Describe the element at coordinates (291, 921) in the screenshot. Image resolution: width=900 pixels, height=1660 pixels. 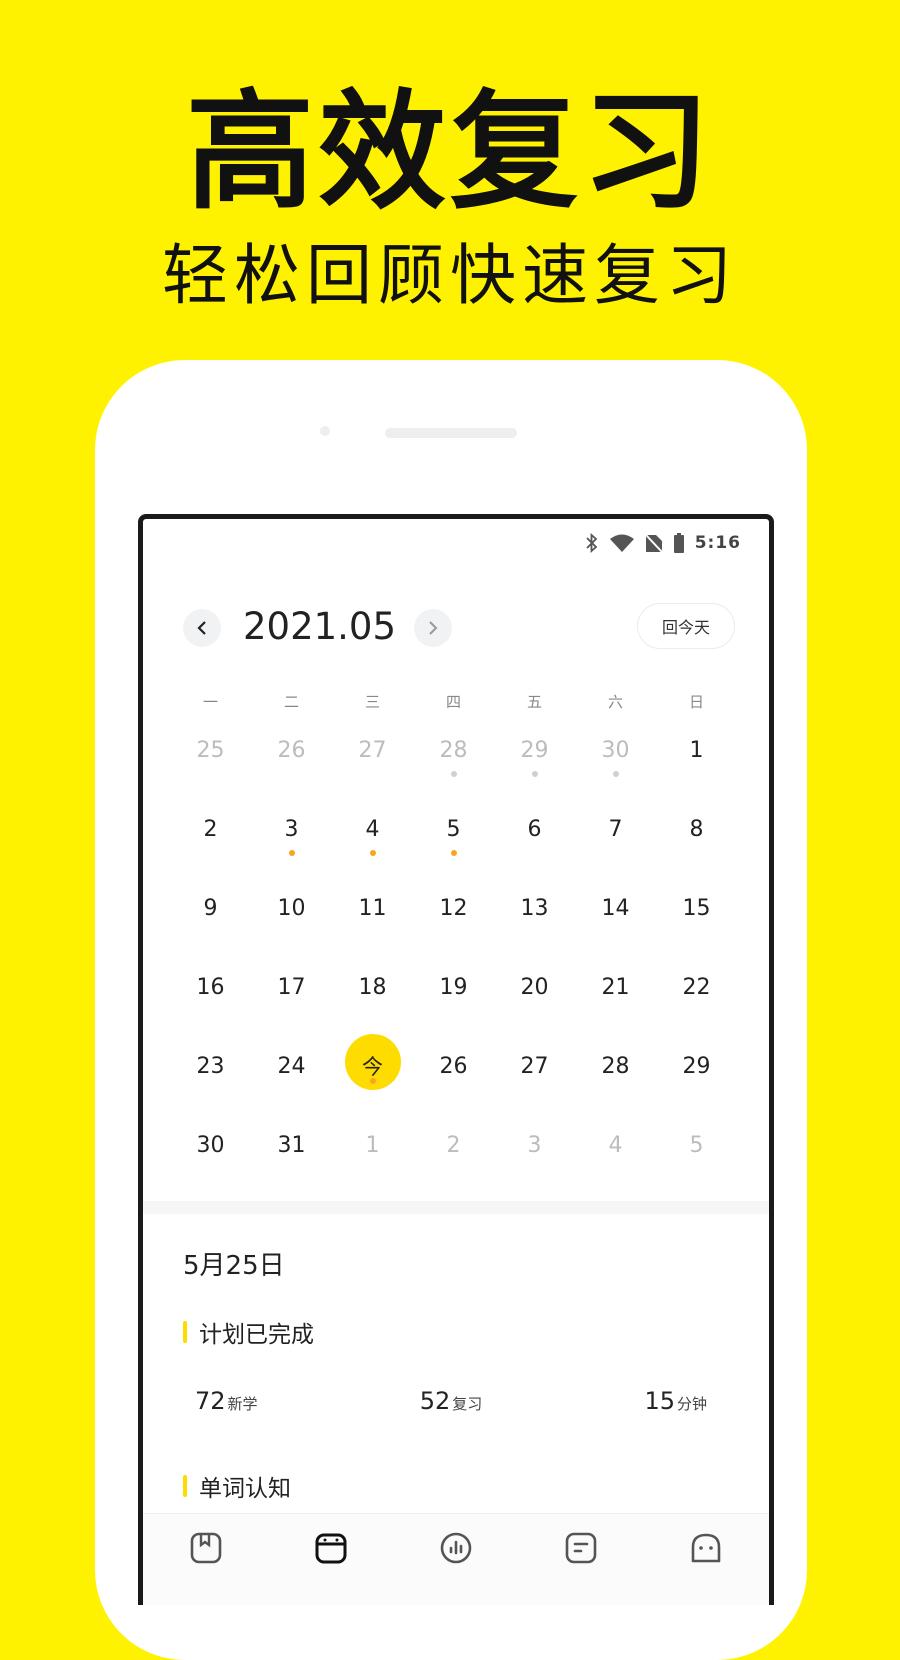
I see `calendar-day: 10` at that location.